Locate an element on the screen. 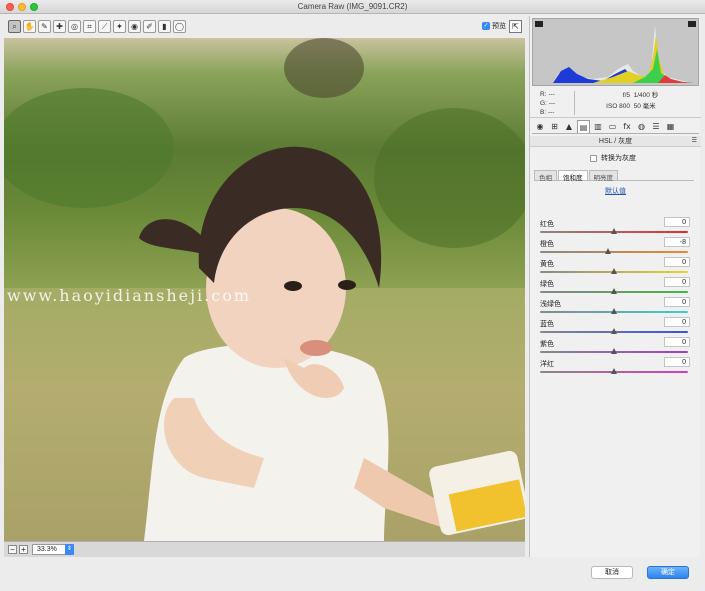 This screenshot has height=591, width=705. spot-removal-tool: ✦ is located at coordinates (119, 26).